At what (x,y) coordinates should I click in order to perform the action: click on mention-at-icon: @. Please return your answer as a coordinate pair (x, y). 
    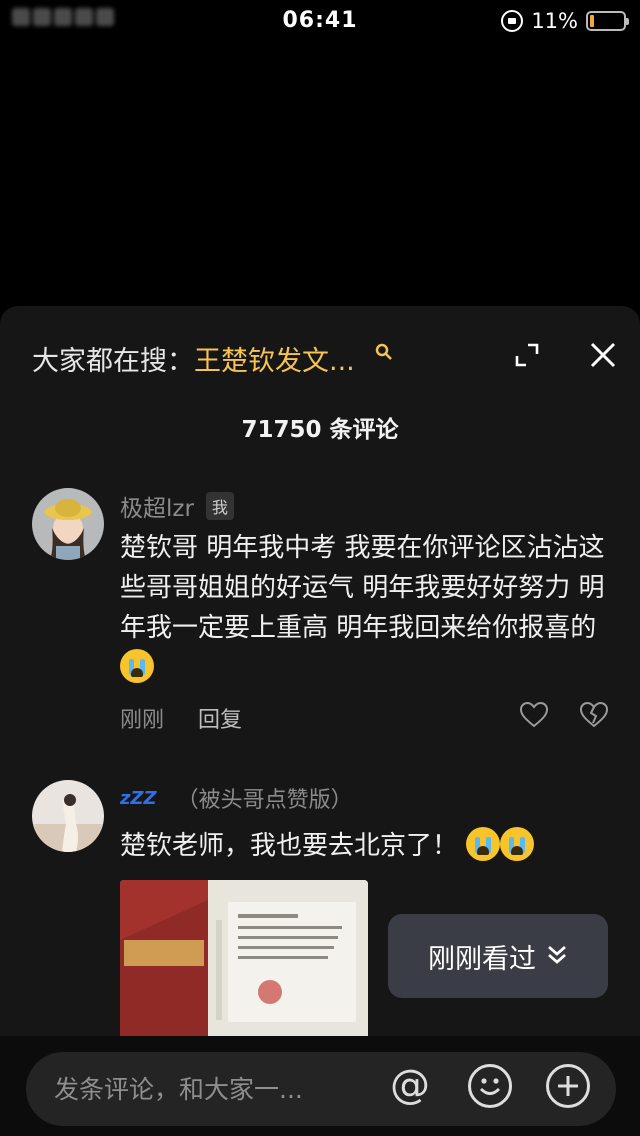
    Looking at the image, I should click on (410, 1085).